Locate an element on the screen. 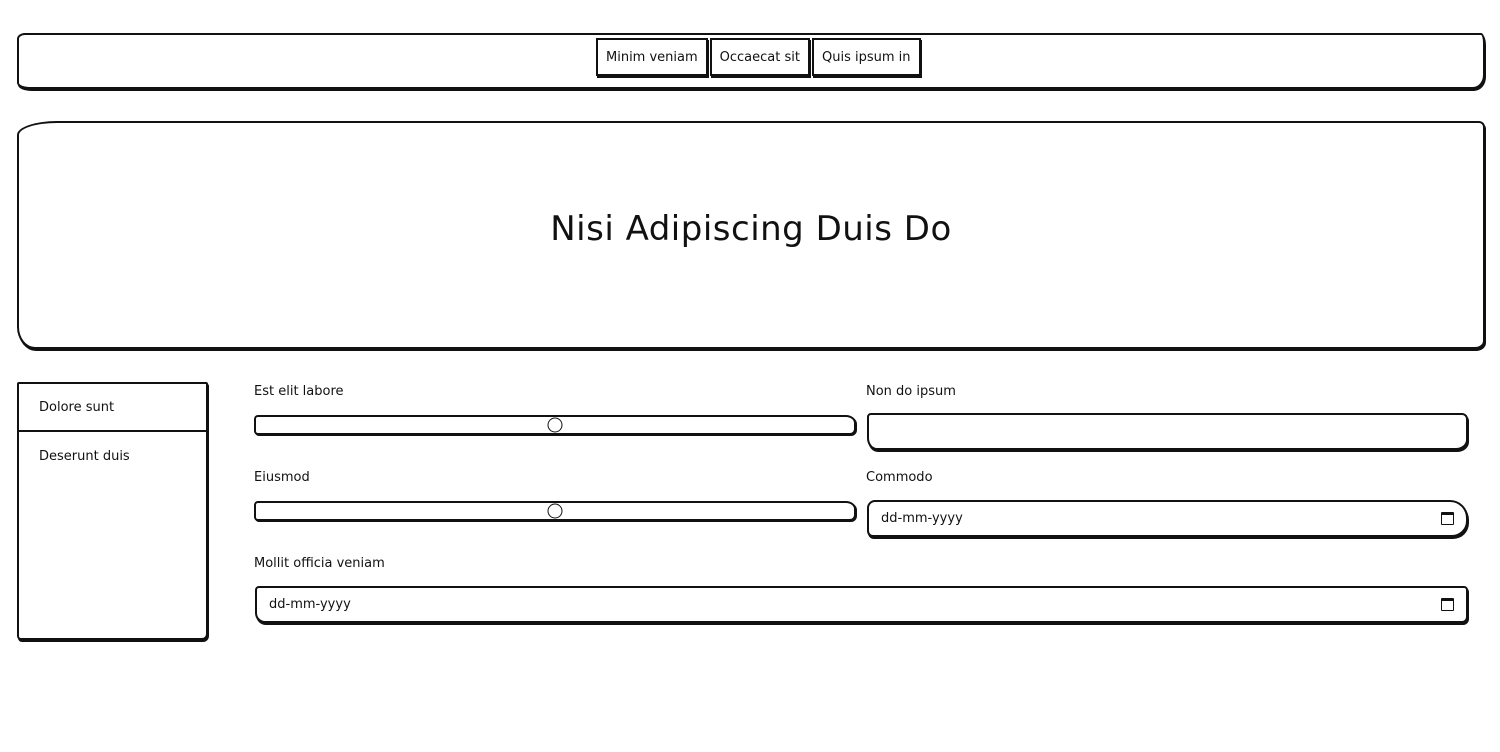  date-label-mollit-officia-veniam: Mollit officia veniam is located at coordinates (319, 563).